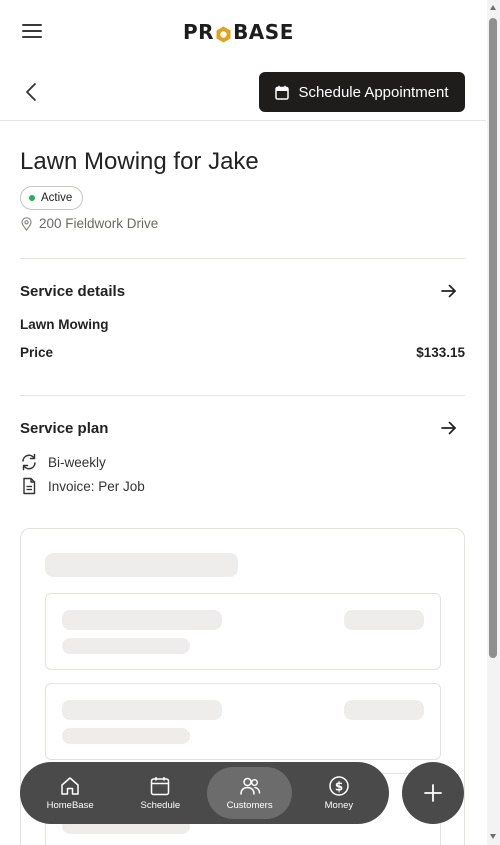  I want to click on address-text: 200 Fieldwork Drive, so click(99, 223).